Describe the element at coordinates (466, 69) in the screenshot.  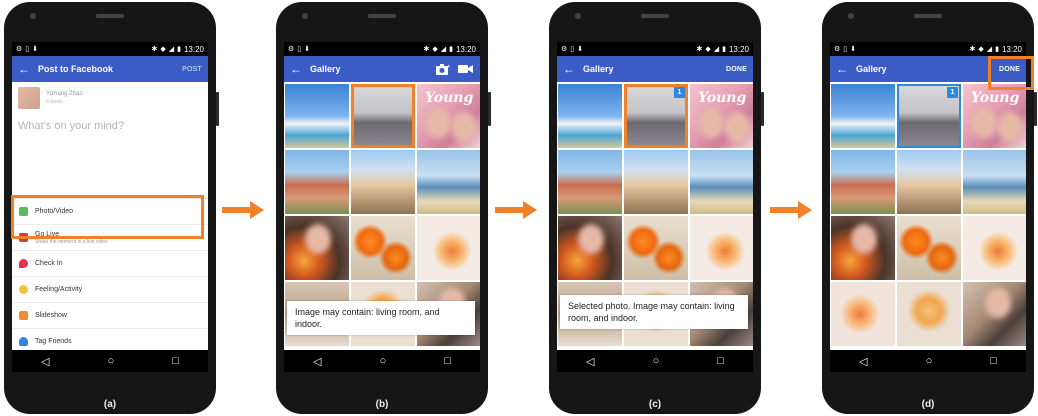
I see `video-camera-icon` at that location.